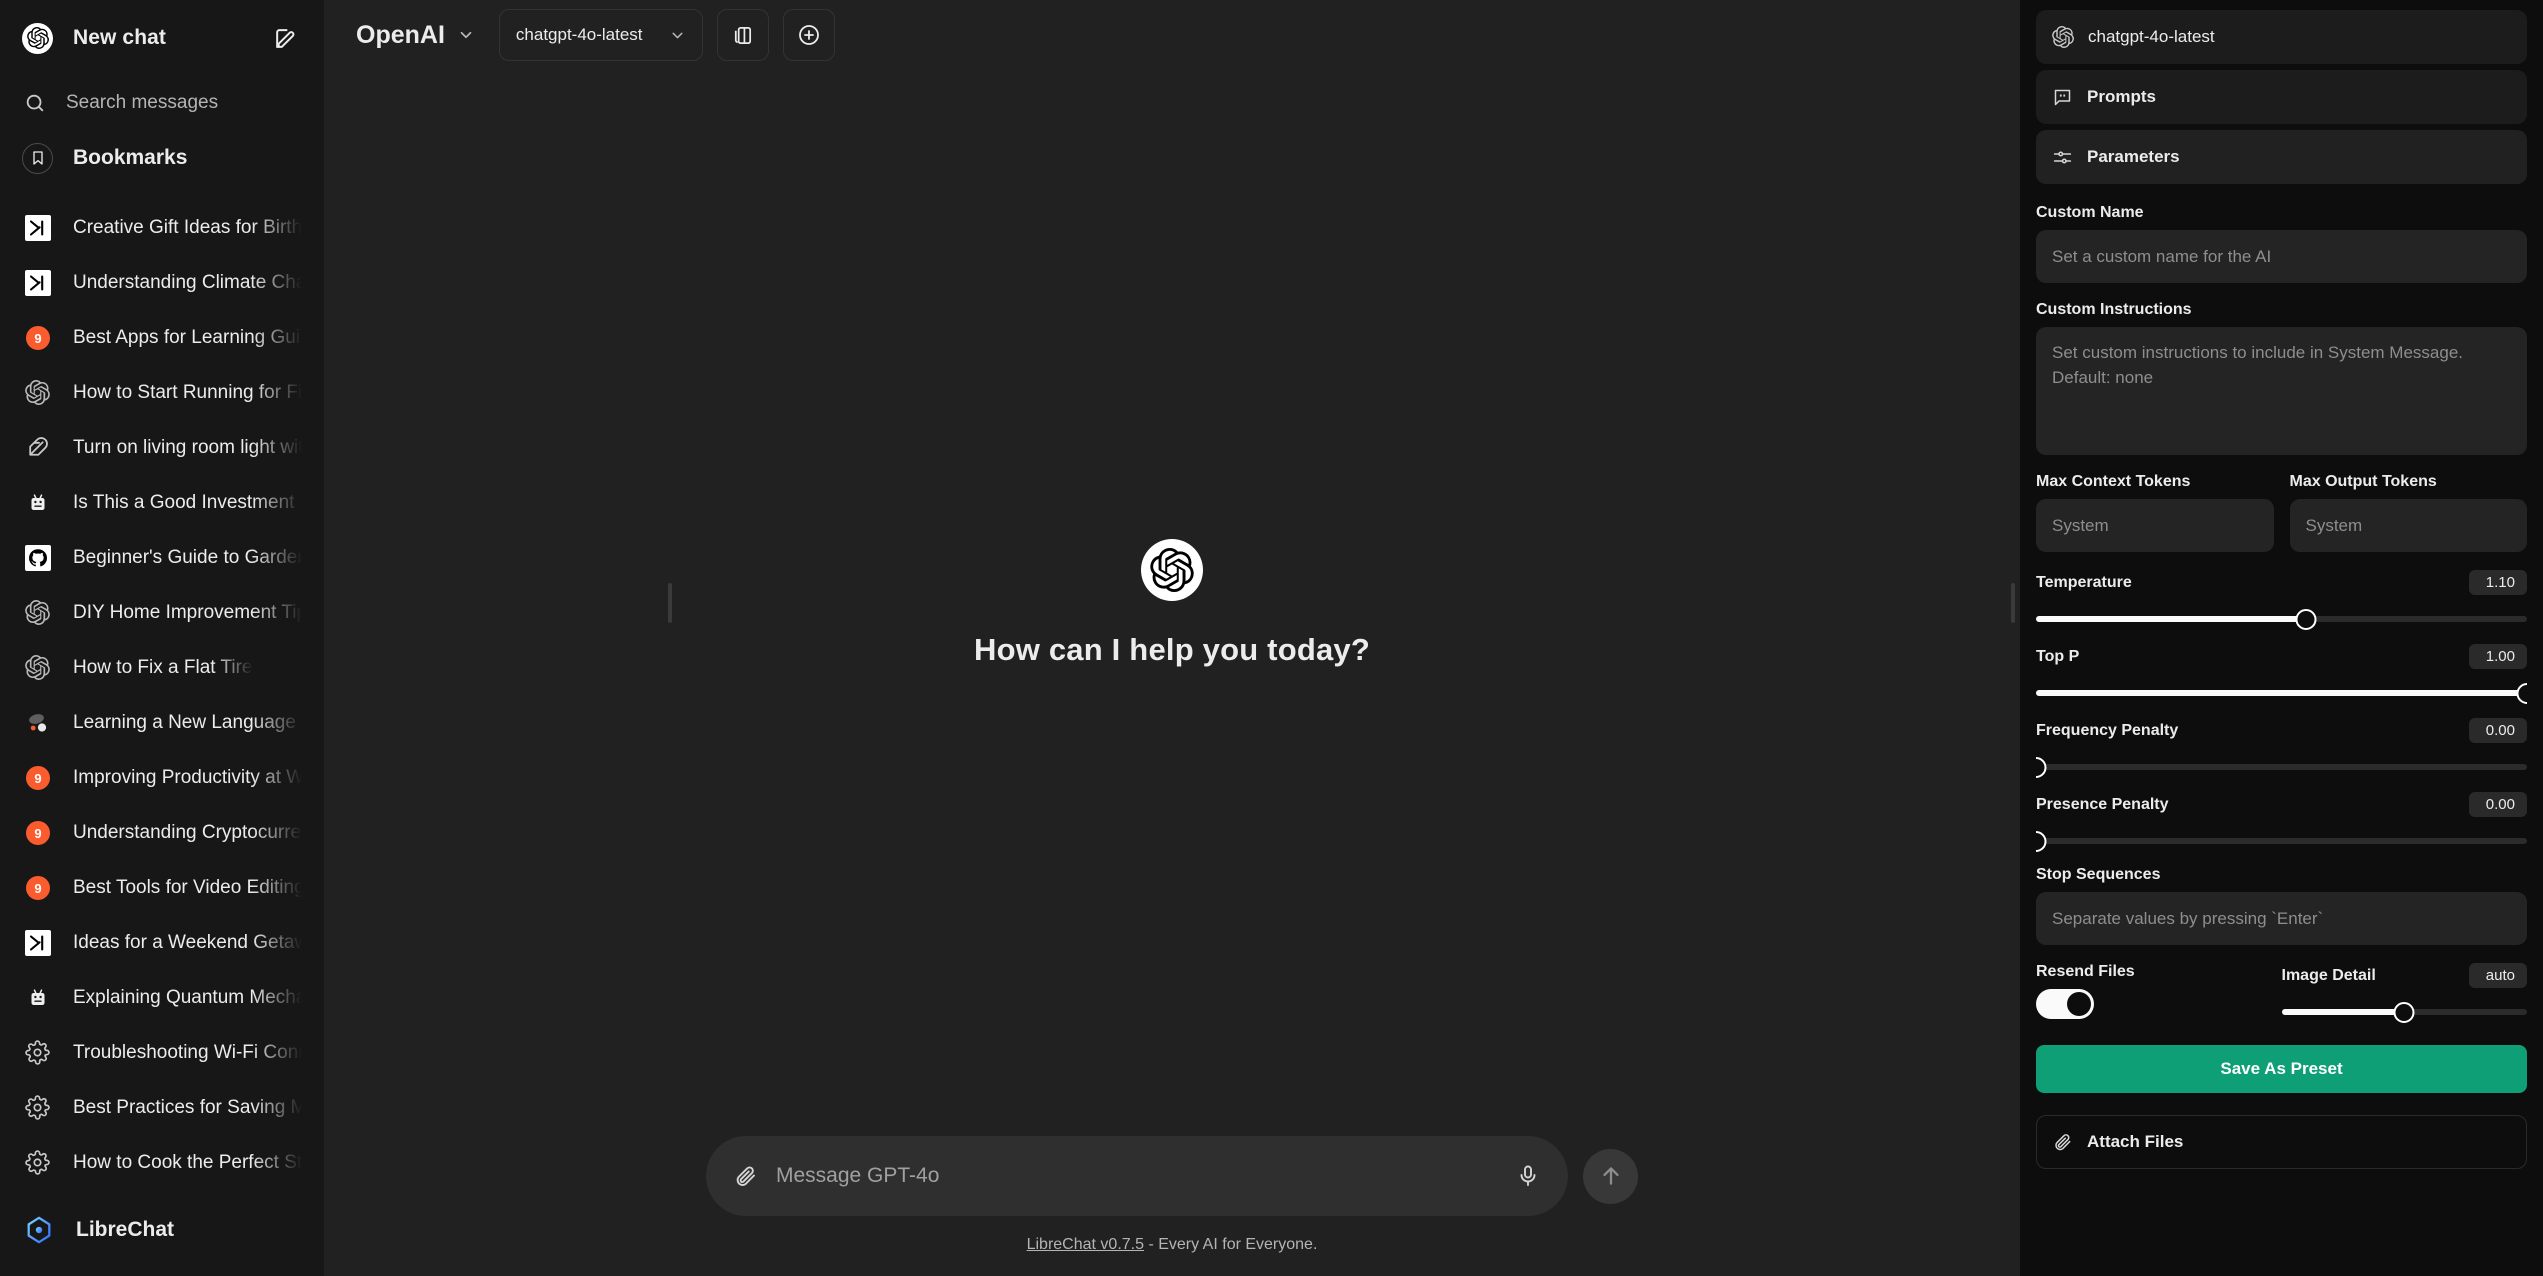 This screenshot has height=1276, width=2543. Describe the element at coordinates (746, 1176) in the screenshot. I see `paperclip-icon` at that location.